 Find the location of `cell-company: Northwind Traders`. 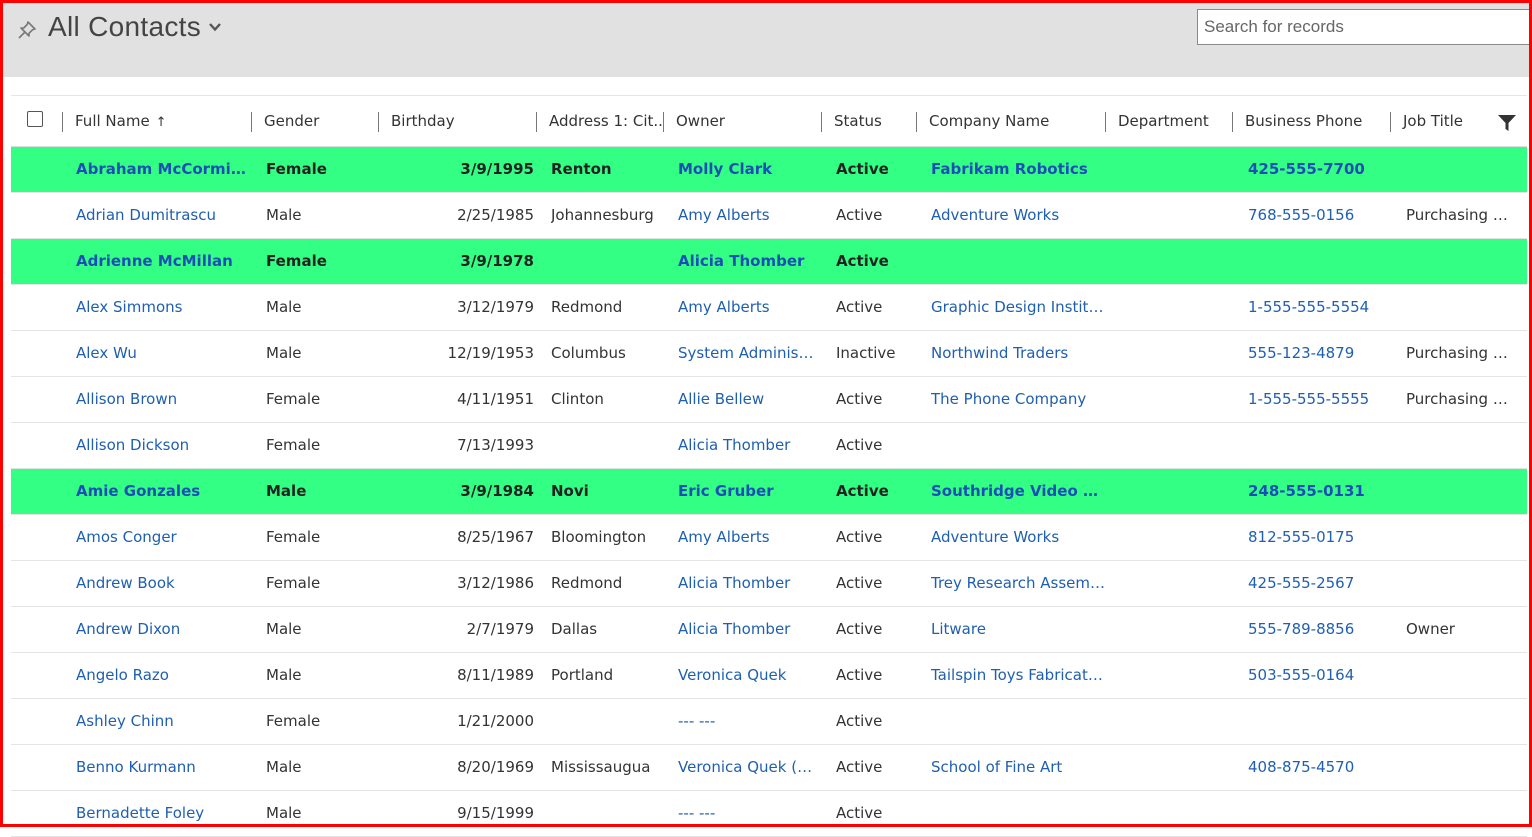

cell-company: Northwind Traders is located at coordinates (1018, 353).